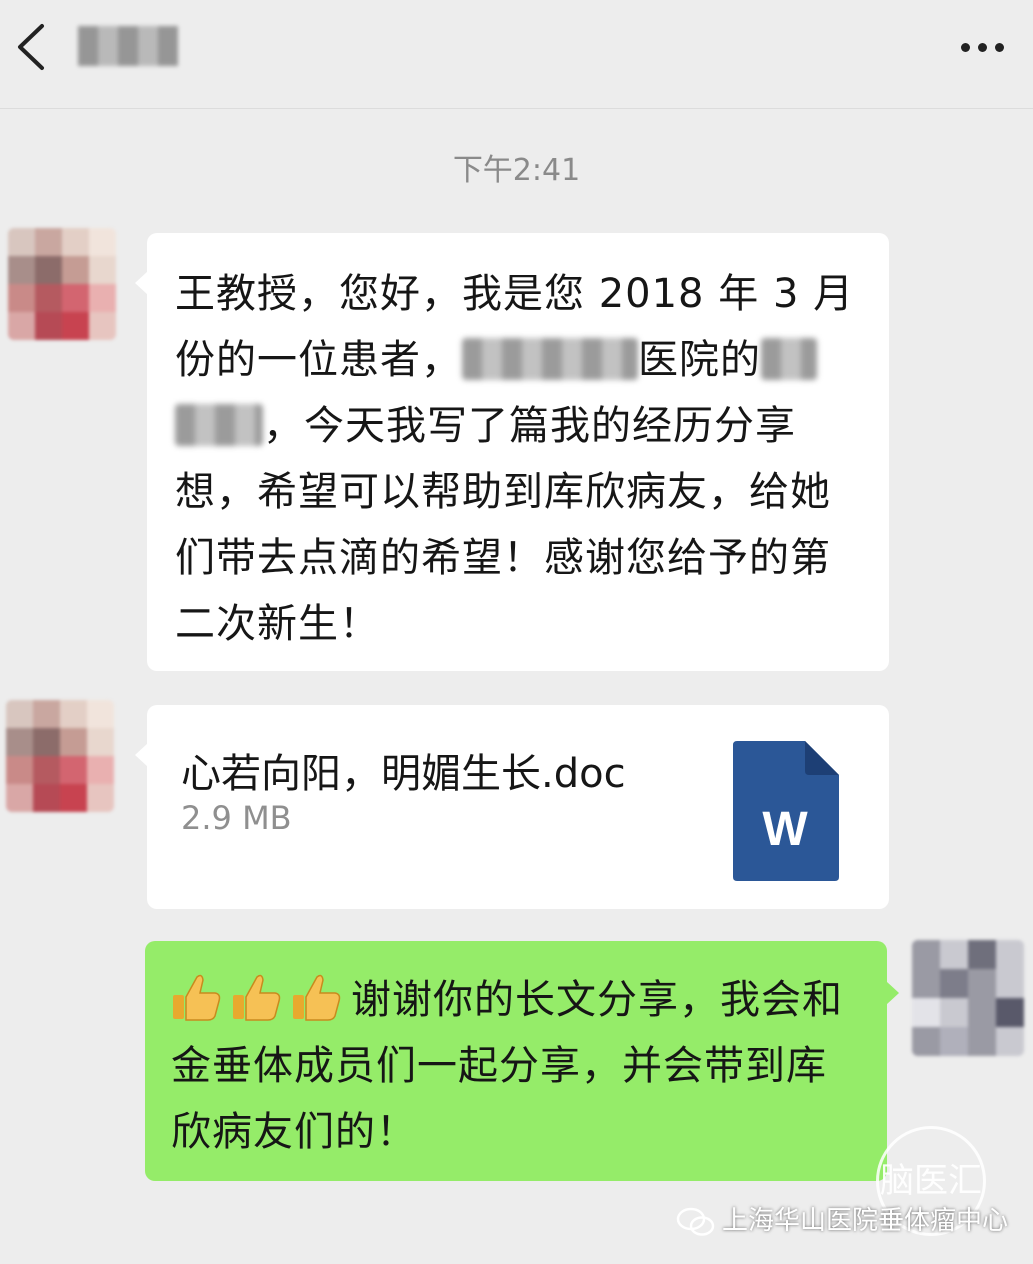 This screenshot has height=1264, width=1033. Describe the element at coordinates (128, 46) in the screenshot. I see `contact-name-blurred` at that location.